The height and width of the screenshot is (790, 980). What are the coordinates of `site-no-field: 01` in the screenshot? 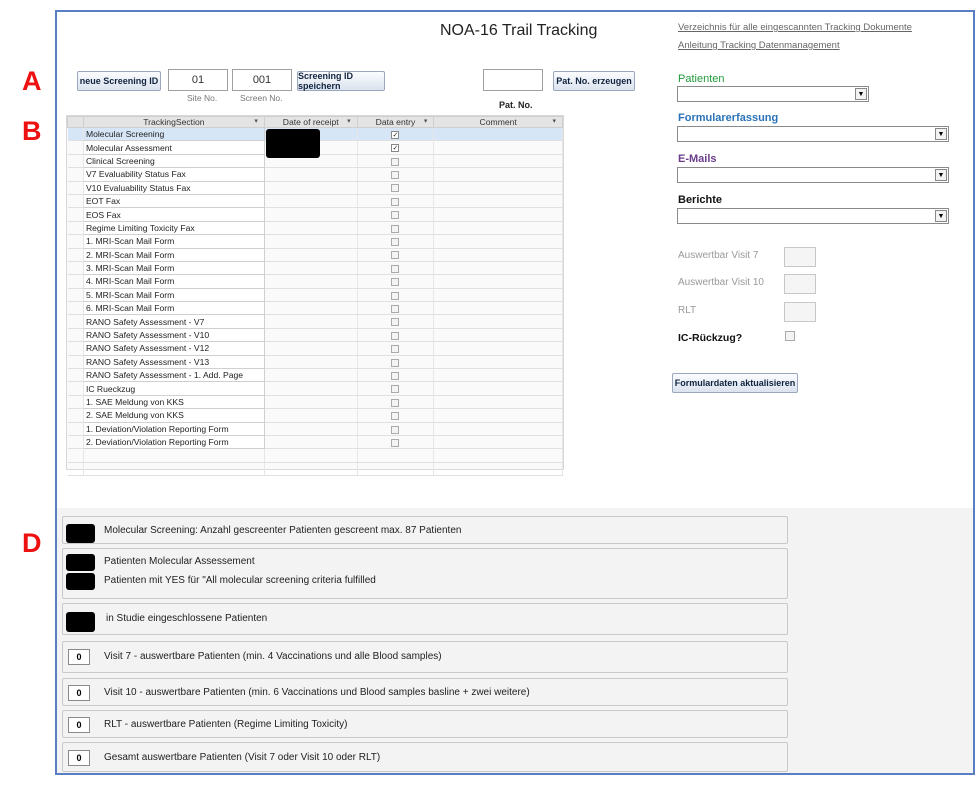 It's located at (198, 80).